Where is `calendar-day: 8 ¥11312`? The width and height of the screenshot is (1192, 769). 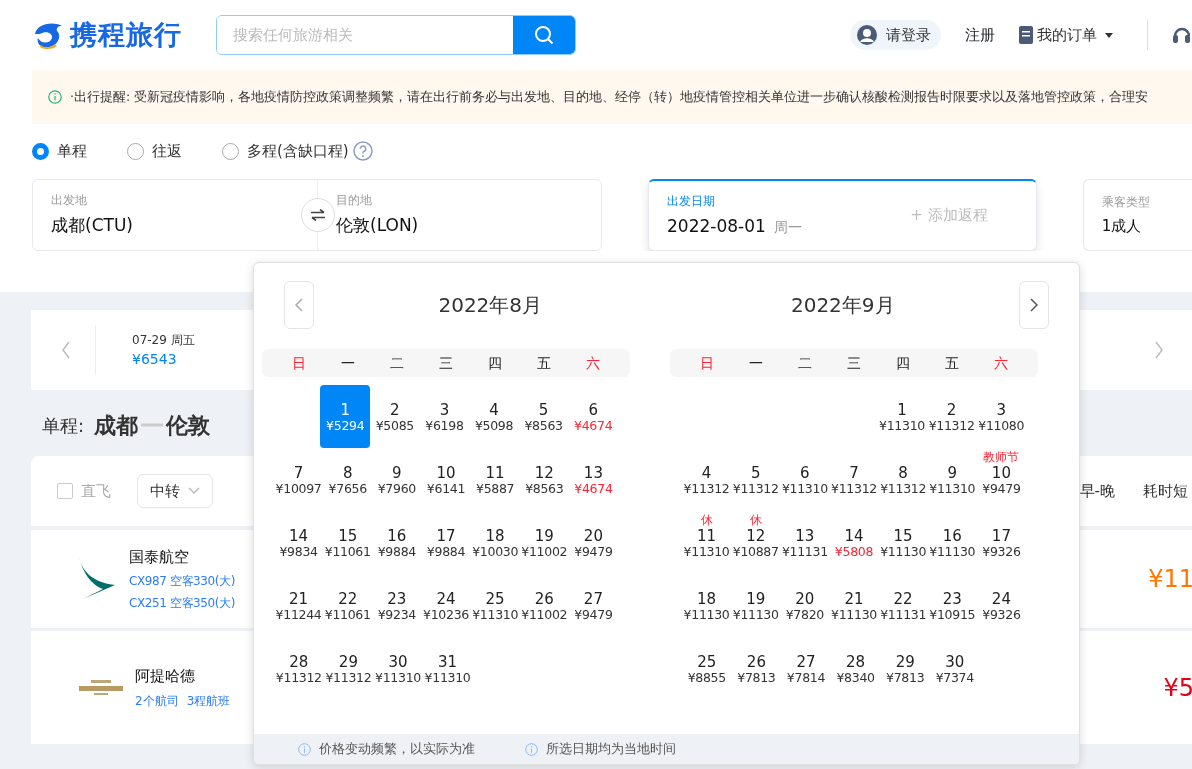
calendar-day: 8 ¥11312 is located at coordinates (903, 479).